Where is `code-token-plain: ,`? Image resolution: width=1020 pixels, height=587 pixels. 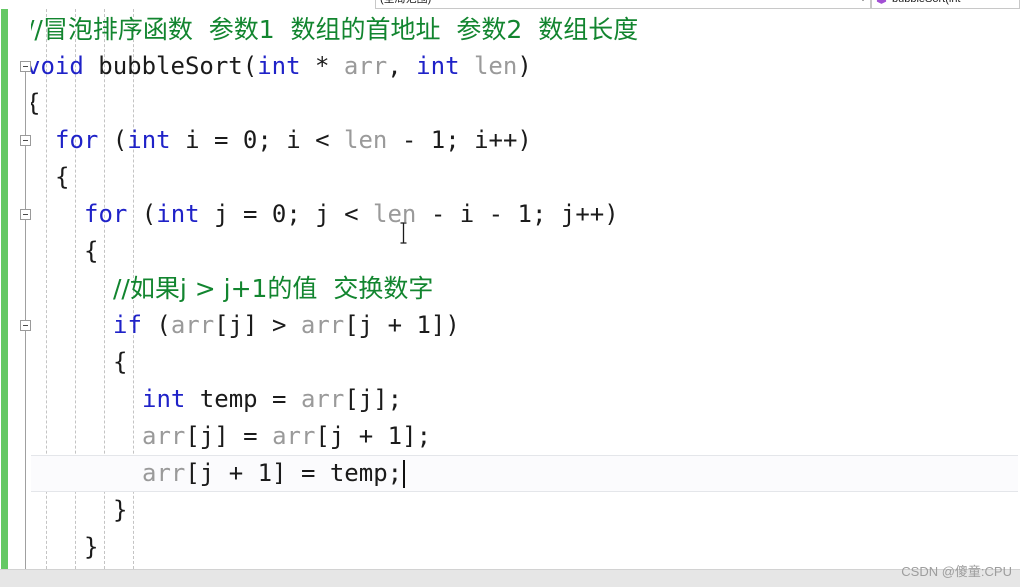 code-token-plain: , is located at coordinates (402, 66).